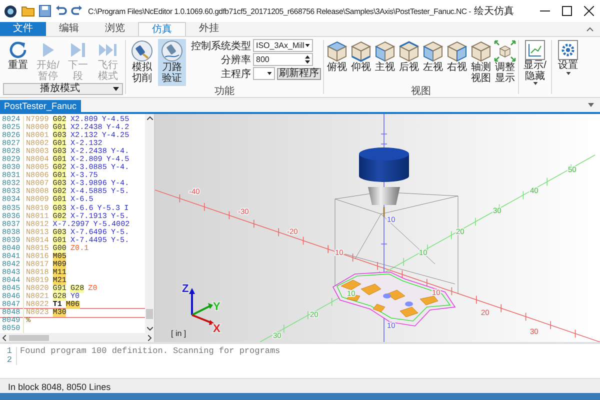 The width and height of the screenshot is (600, 400). What do you see at coordinates (150, 351) in the screenshot?
I see `output-message: Found program 100 definition. Scanning for programs` at bounding box center [150, 351].